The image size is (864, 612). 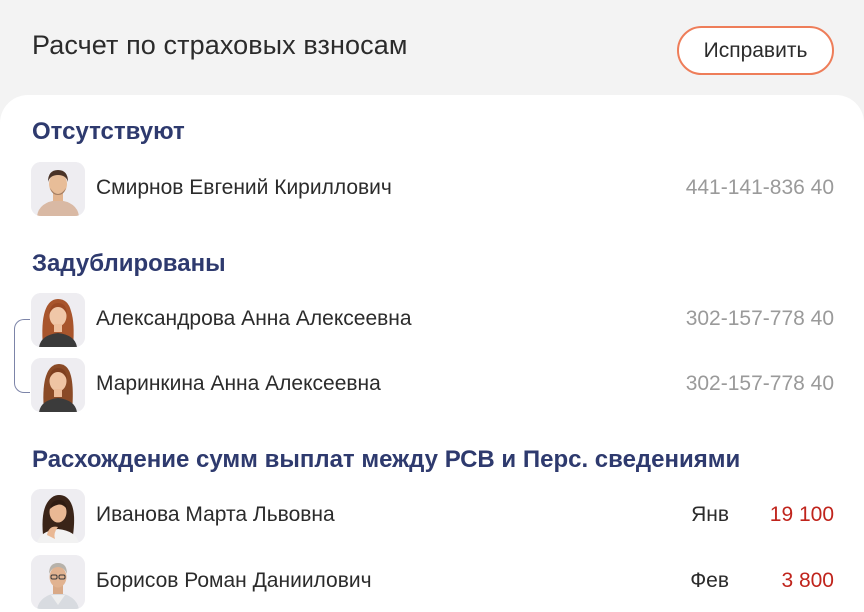 I want to click on section-title-missing: Отсутствуют, so click(x=108, y=131).